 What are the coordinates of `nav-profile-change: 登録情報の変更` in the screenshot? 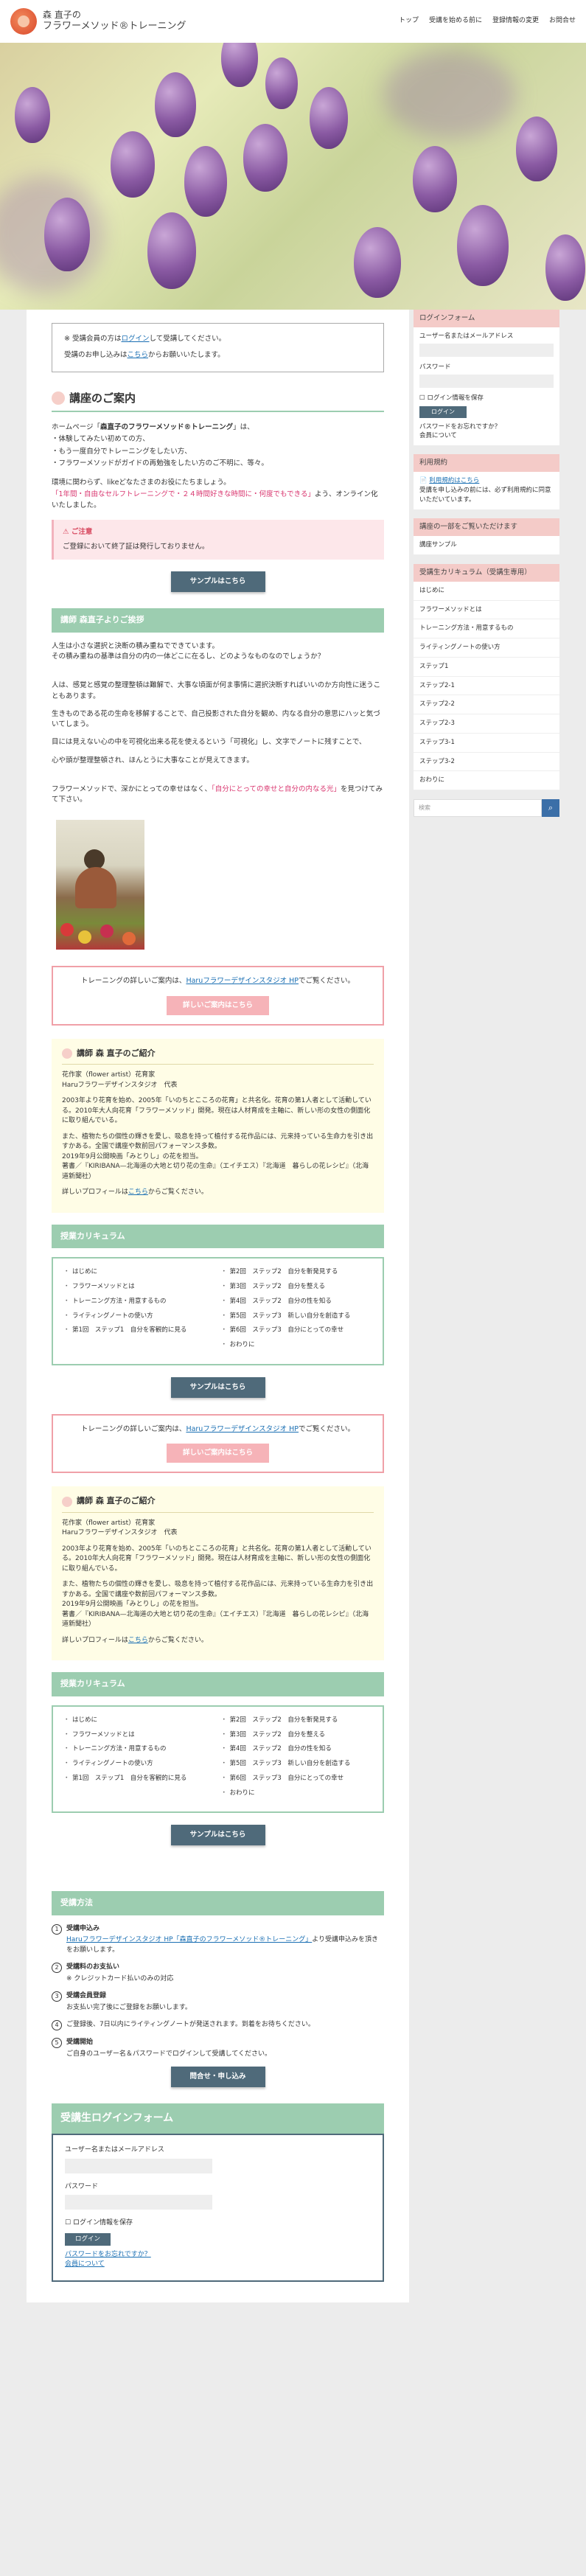 It's located at (515, 22).